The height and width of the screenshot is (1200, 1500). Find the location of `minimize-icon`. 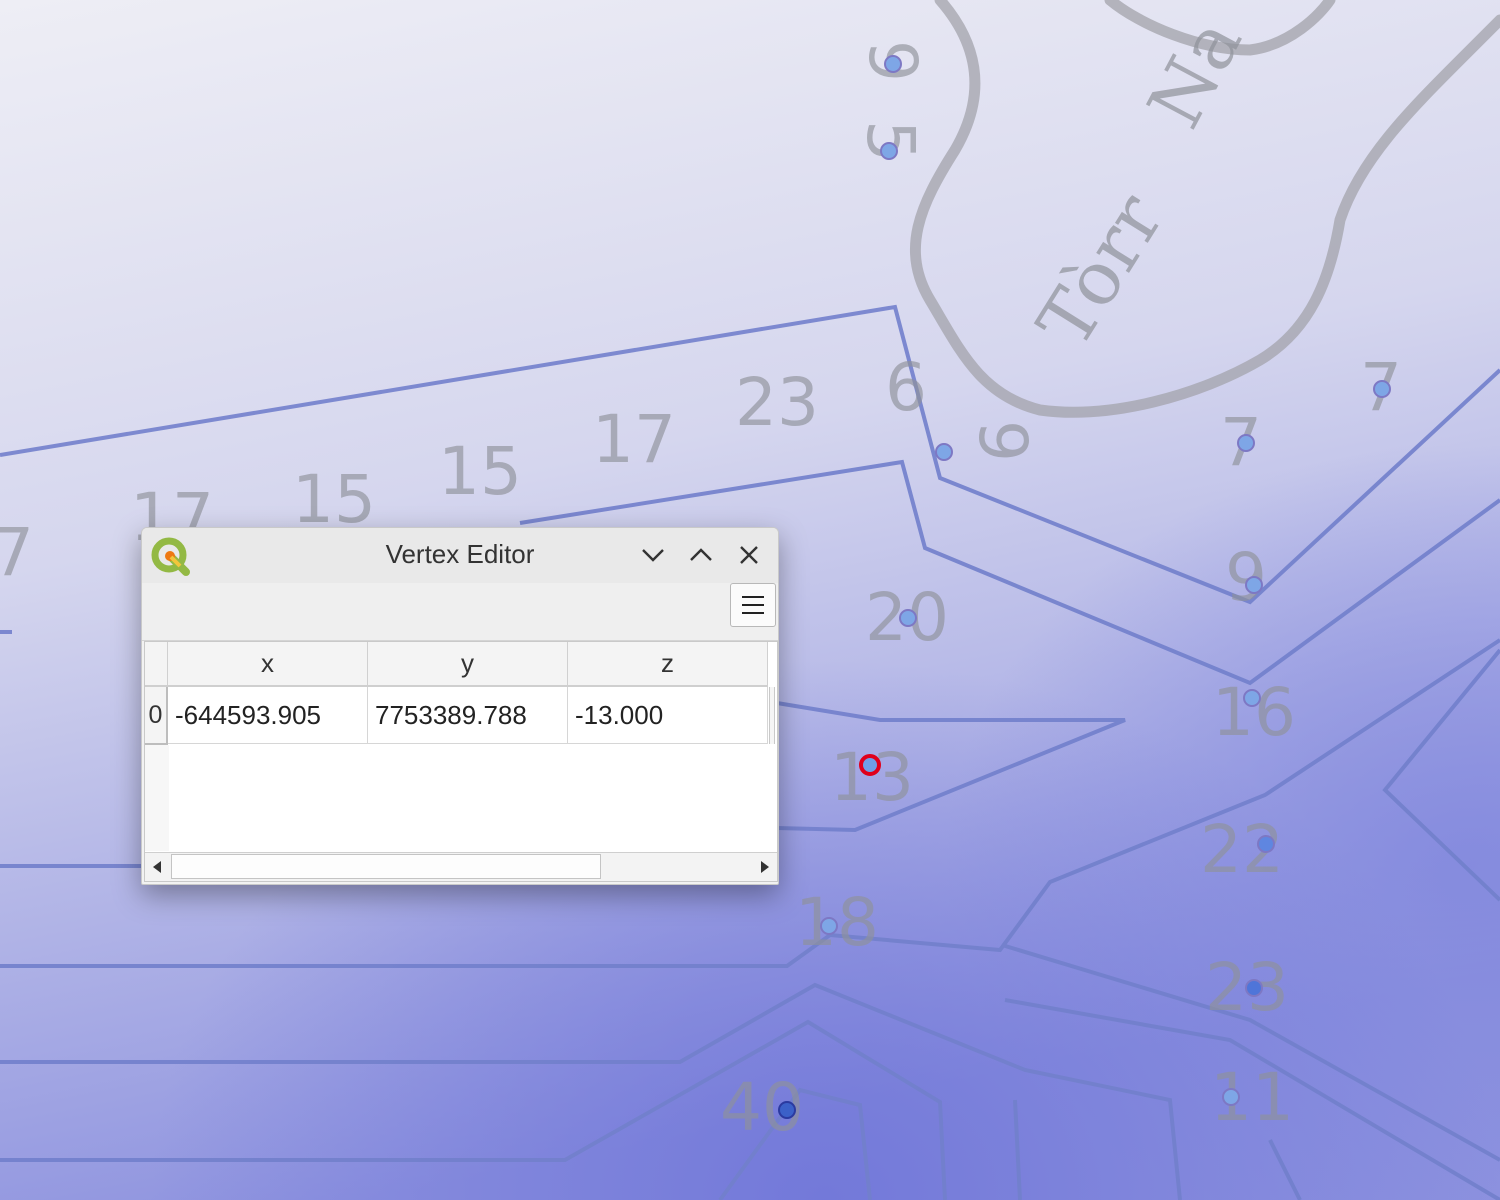

minimize-icon is located at coordinates (653, 555).